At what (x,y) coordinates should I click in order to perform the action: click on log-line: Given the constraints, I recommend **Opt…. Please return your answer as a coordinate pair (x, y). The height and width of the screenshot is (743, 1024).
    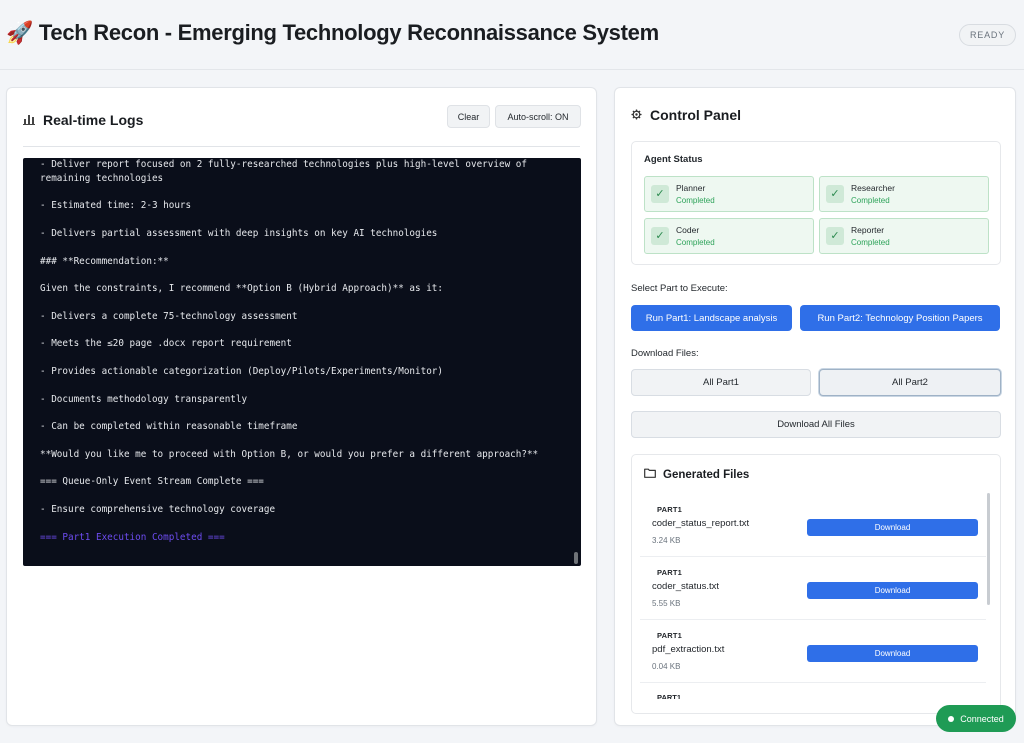
    Looking at the image, I should click on (241, 289).